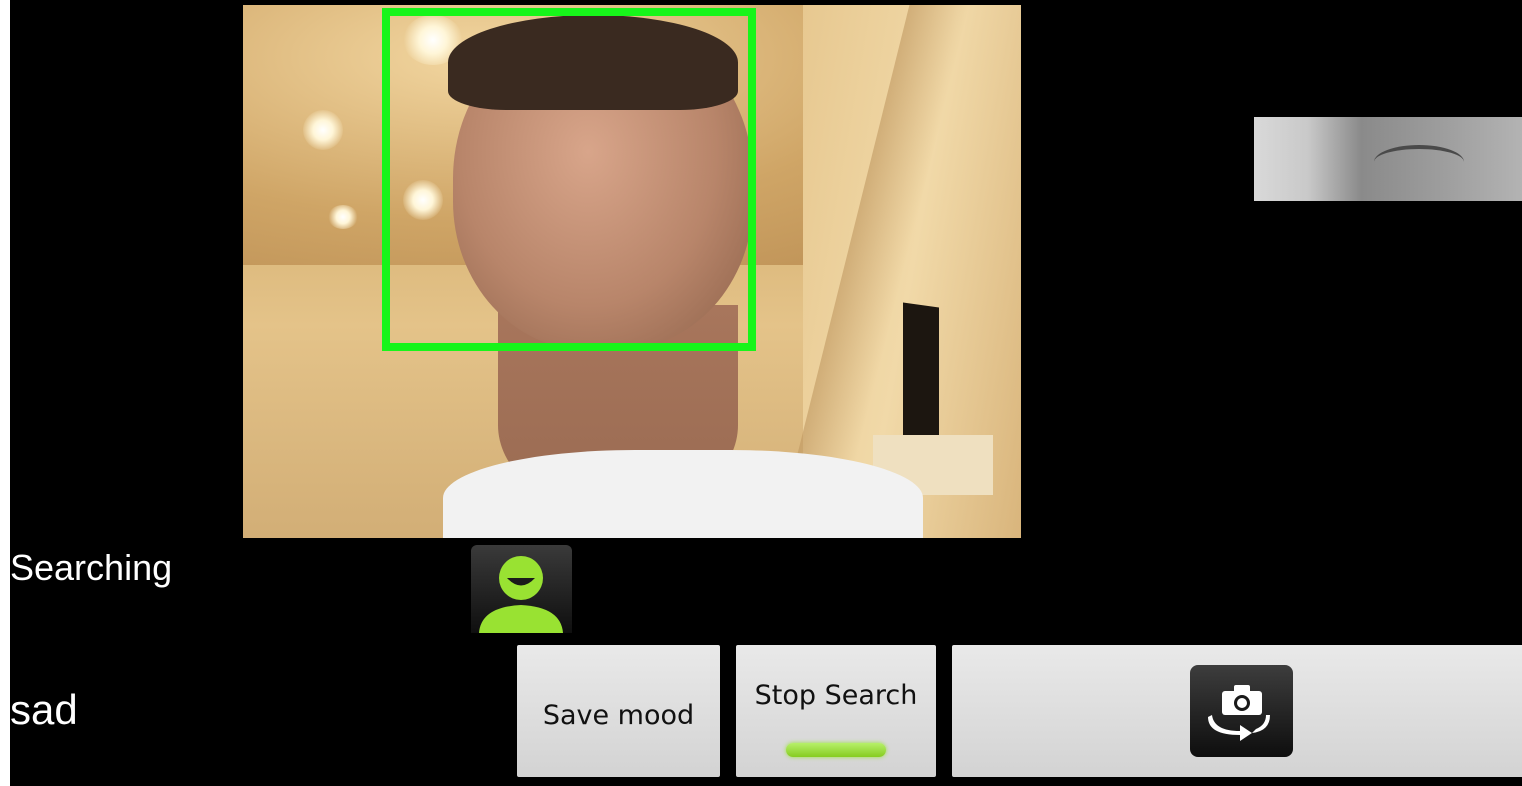  I want to click on user-avatar-icon, so click(521, 589).